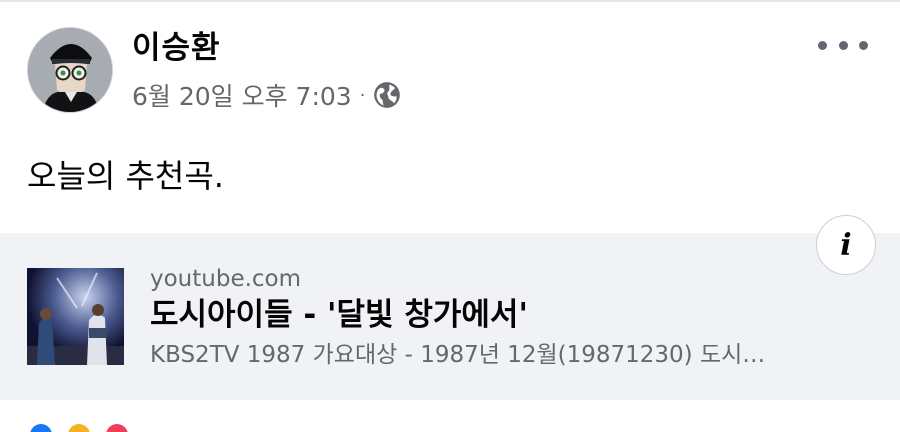 The height and width of the screenshot is (432, 900). Describe the element at coordinates (226, 279) in the screenshot. I see `link-domain: youtube.com` at that location.